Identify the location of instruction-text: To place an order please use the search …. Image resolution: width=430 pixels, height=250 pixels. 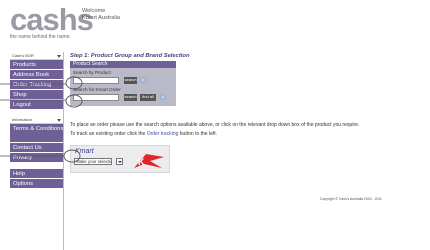
(215, 125).